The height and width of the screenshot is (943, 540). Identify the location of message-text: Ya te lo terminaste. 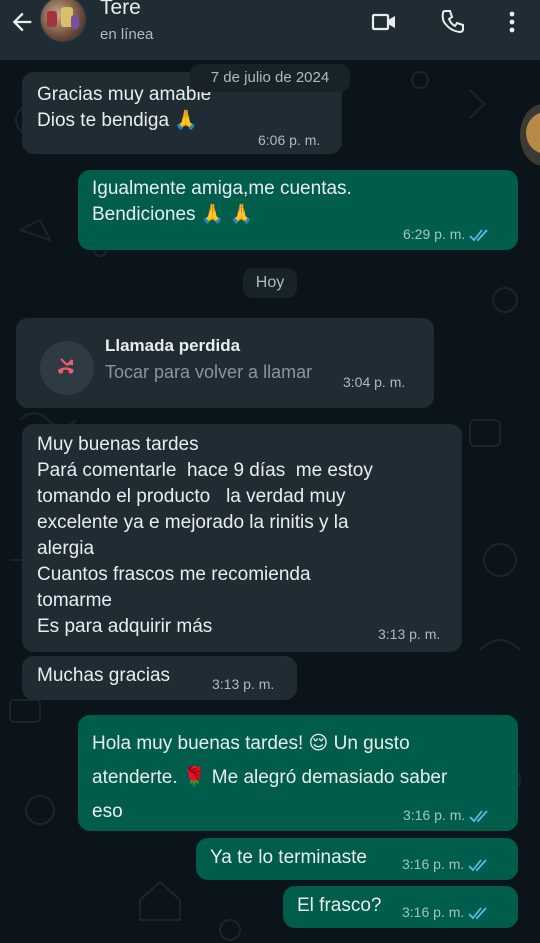
(289, 857).